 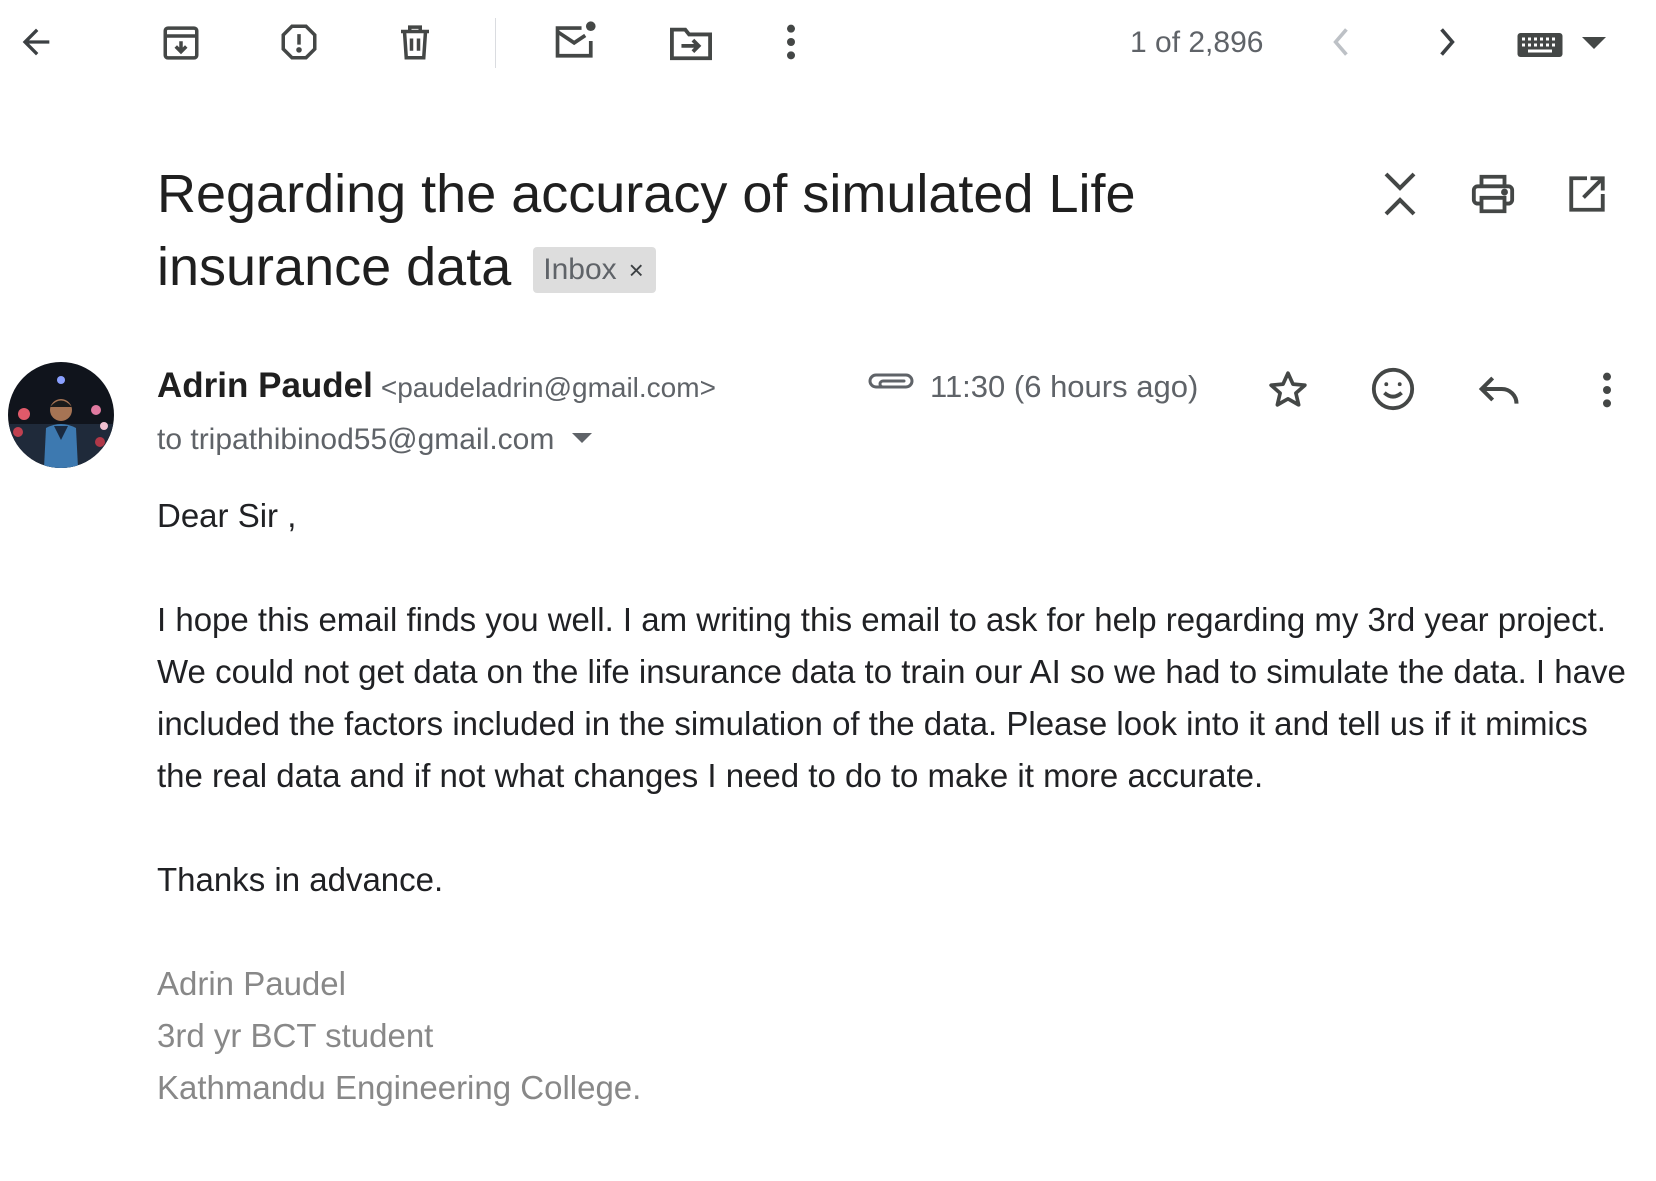 I want to click on move-to-icon, so click(x=691, y=43).